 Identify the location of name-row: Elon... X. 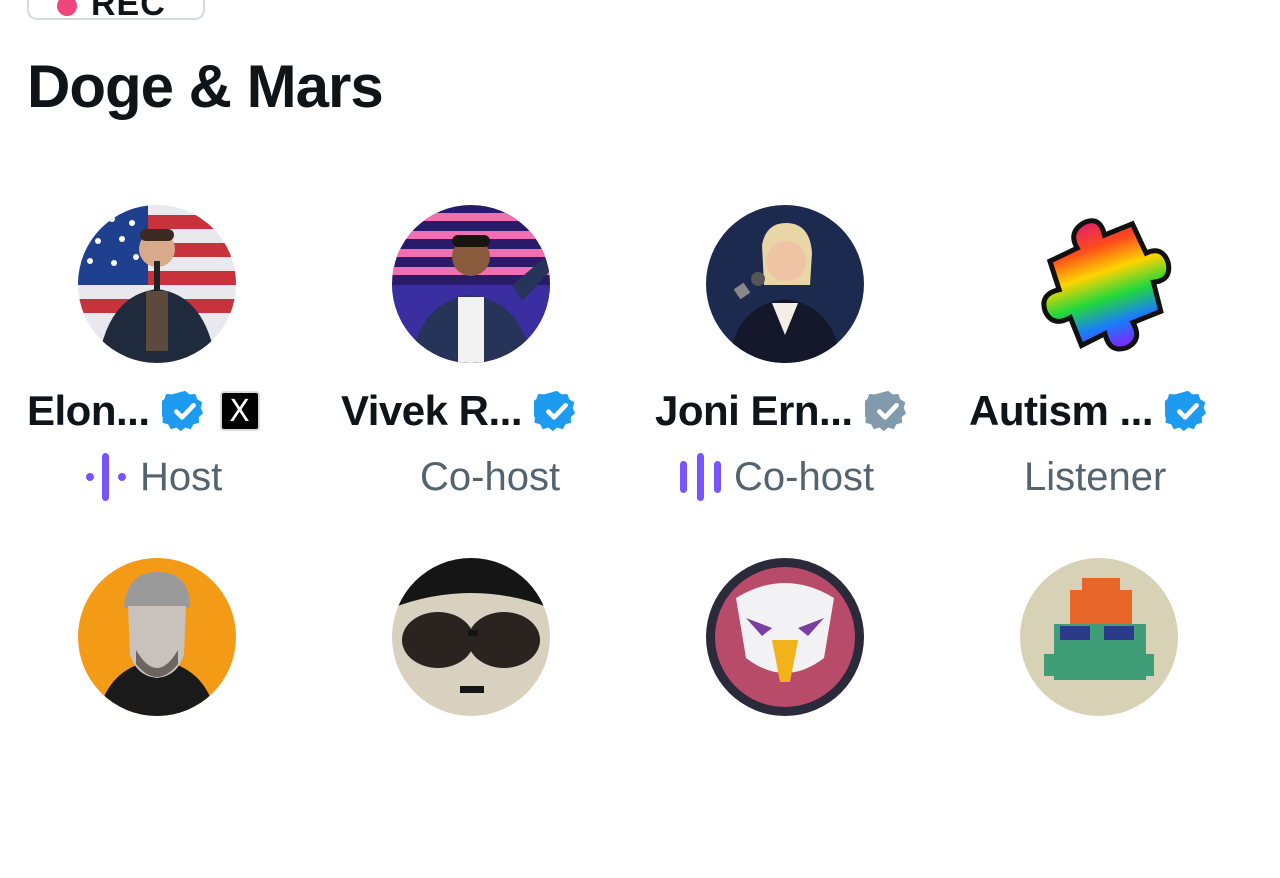
(143, 411).